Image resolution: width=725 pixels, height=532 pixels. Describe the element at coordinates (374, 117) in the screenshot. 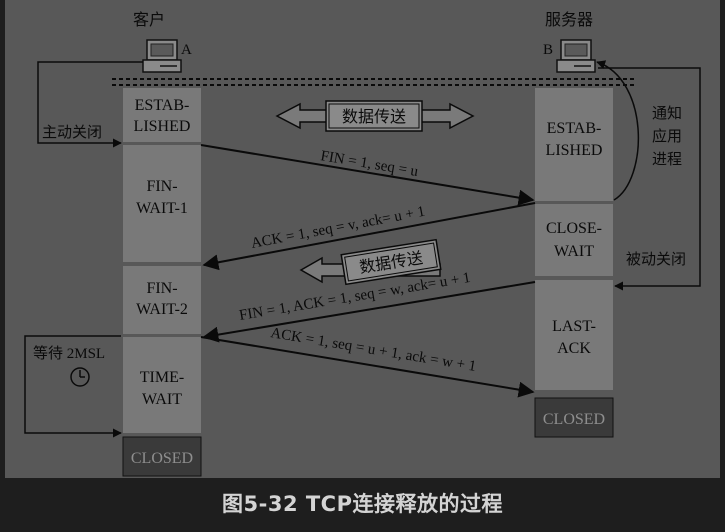

I see `data-transfer-label-1: 数据传送` at that location.